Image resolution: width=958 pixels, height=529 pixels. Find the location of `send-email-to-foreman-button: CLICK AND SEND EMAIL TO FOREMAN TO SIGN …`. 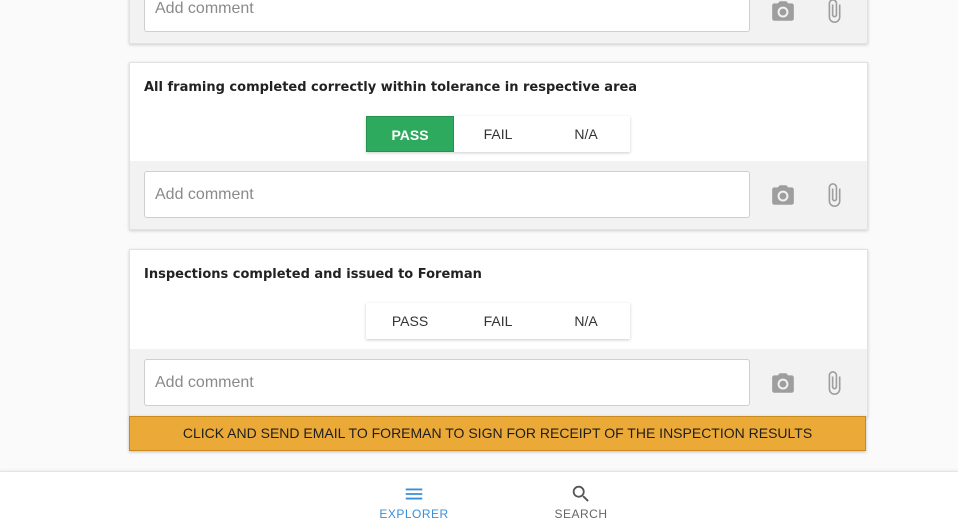

send-email-to-foreman-button: CLICK AND SEND EMAIL TO FOREMAN TO SIGN … is located at coordinates (497, 433).